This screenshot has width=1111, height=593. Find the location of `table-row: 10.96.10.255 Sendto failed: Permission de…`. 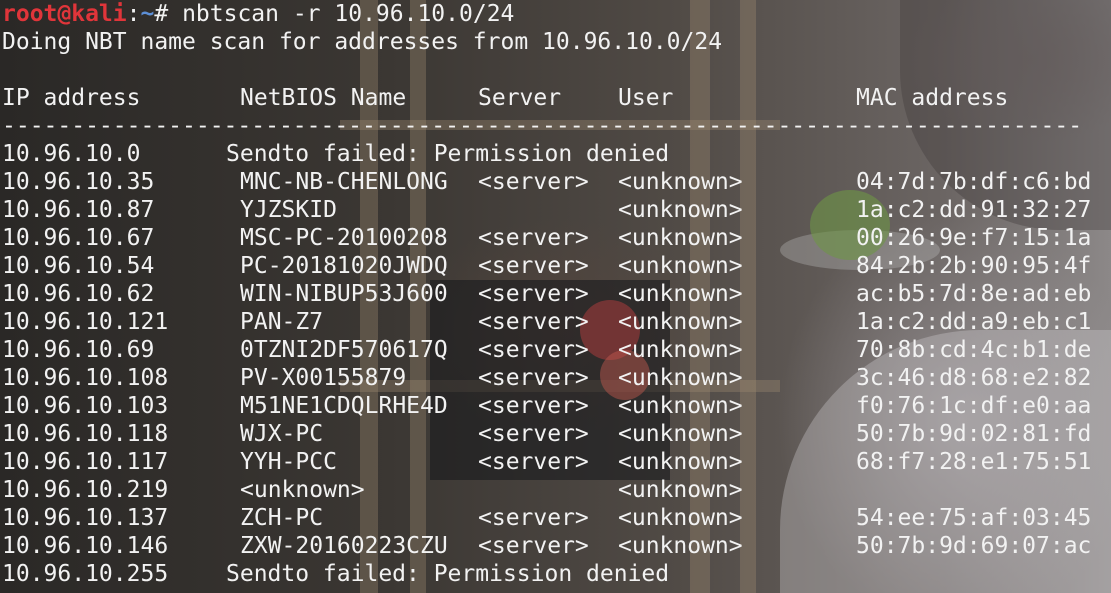

table-row: 10.96.10.255 Sendto failed: Permission de… is located at coordinates (556, 574).